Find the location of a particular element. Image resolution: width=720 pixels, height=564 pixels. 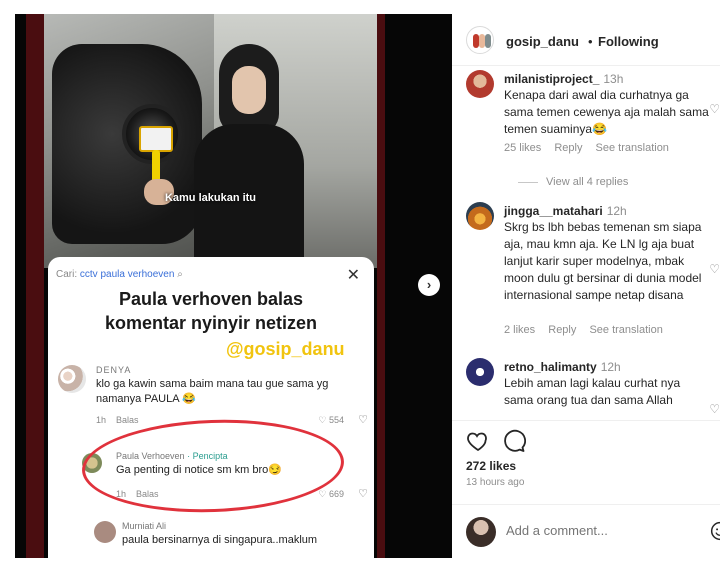

card-title-line2: komentar nyinyir netizen is located at coordinates (211, 323).